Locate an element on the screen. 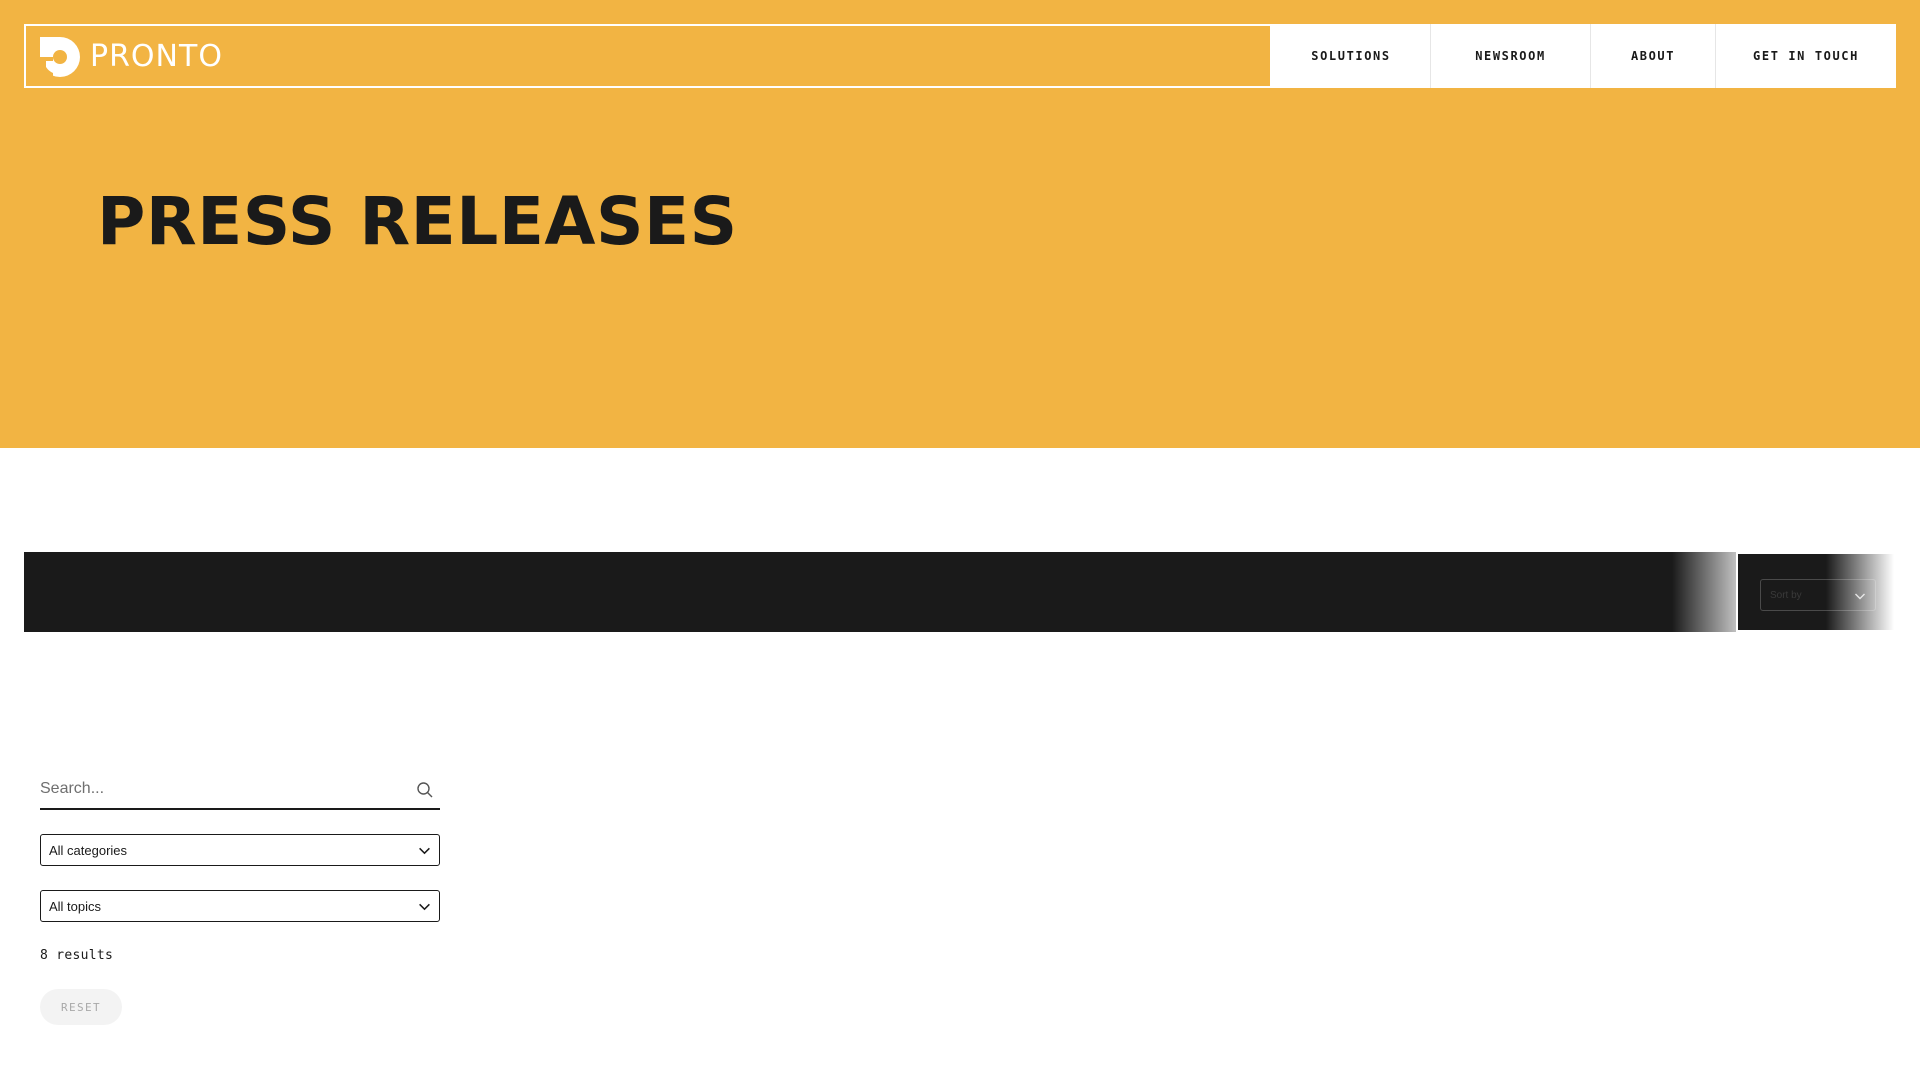 The height and width of the screenshot is (1080, 1920). logo: PRONTO is located at coordinates (131, 57).